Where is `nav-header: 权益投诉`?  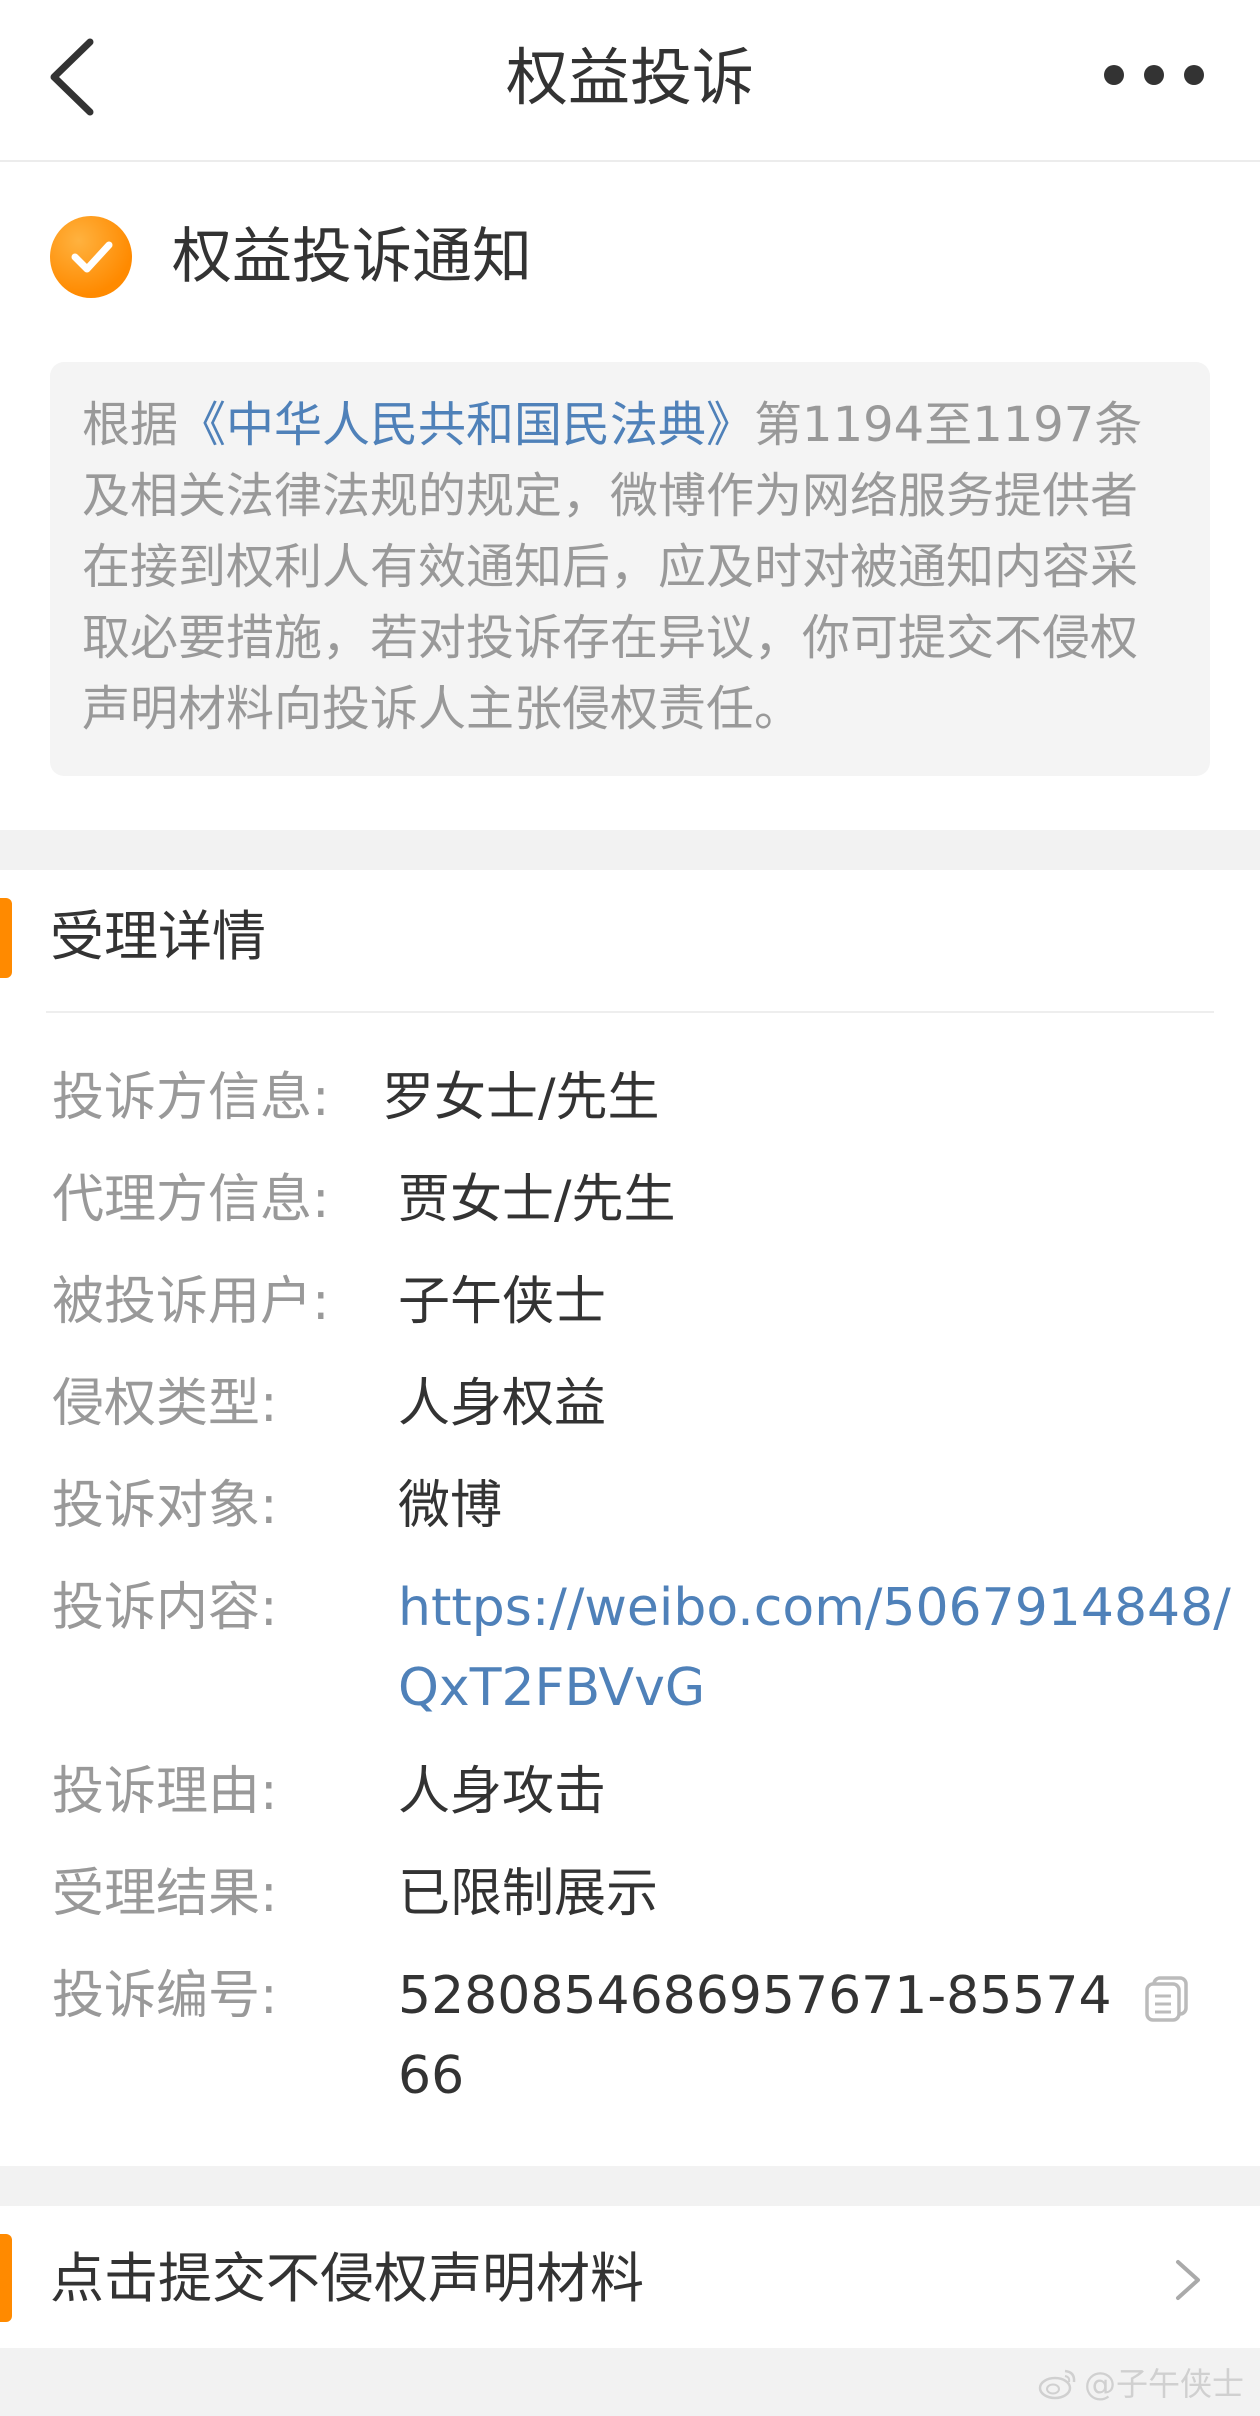 nav-header: 权益投诉 is located at coordinates (630, 81).